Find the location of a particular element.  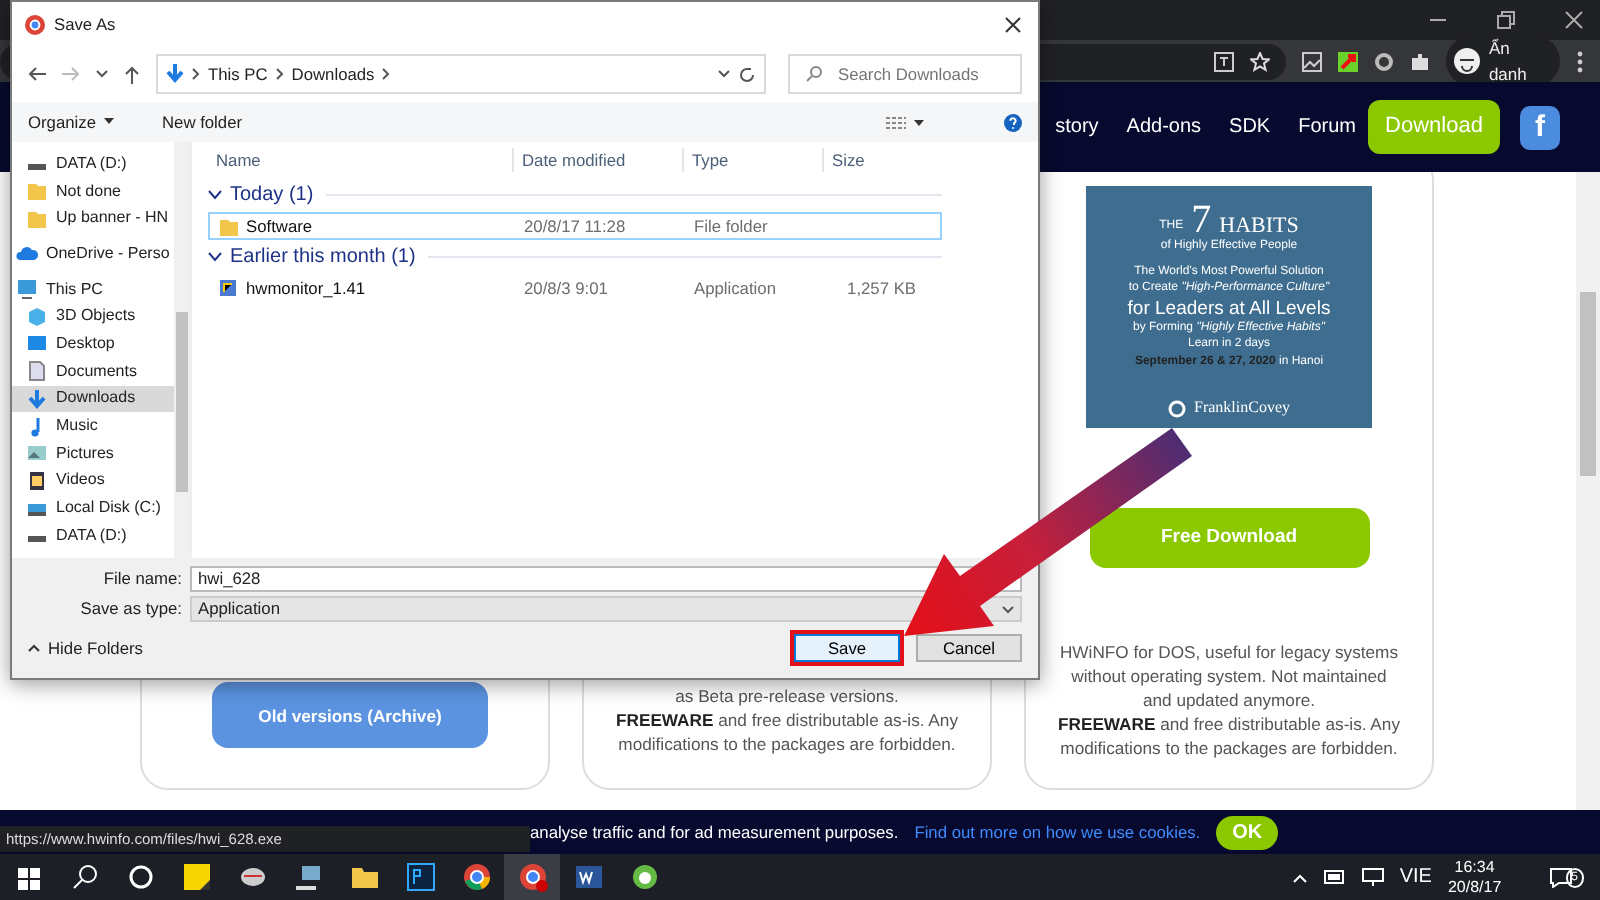

extension-icon is located at coordinates (1348, 61).